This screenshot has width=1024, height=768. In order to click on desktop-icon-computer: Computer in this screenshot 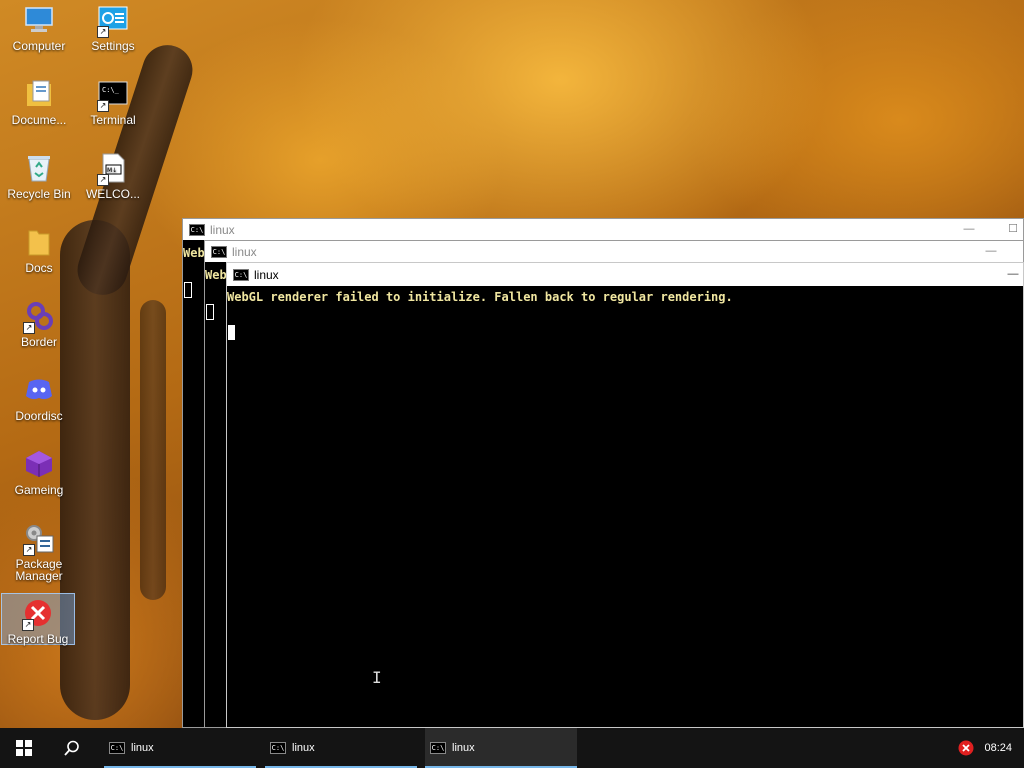, I will do `click(39, 28)`.